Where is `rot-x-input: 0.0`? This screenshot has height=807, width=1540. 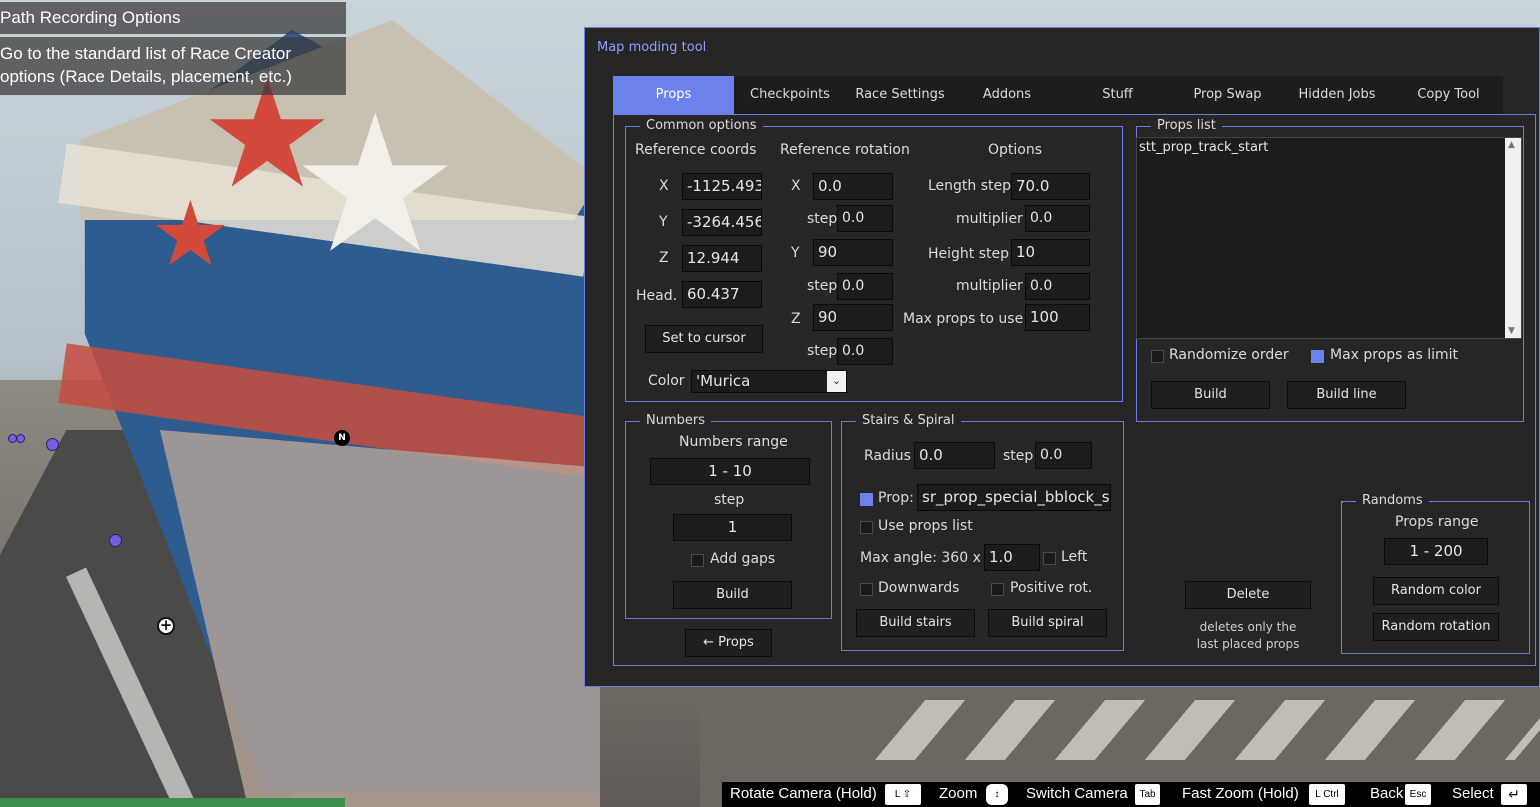 rot-x-input: 0.0 is located at coordinates (853, 186).